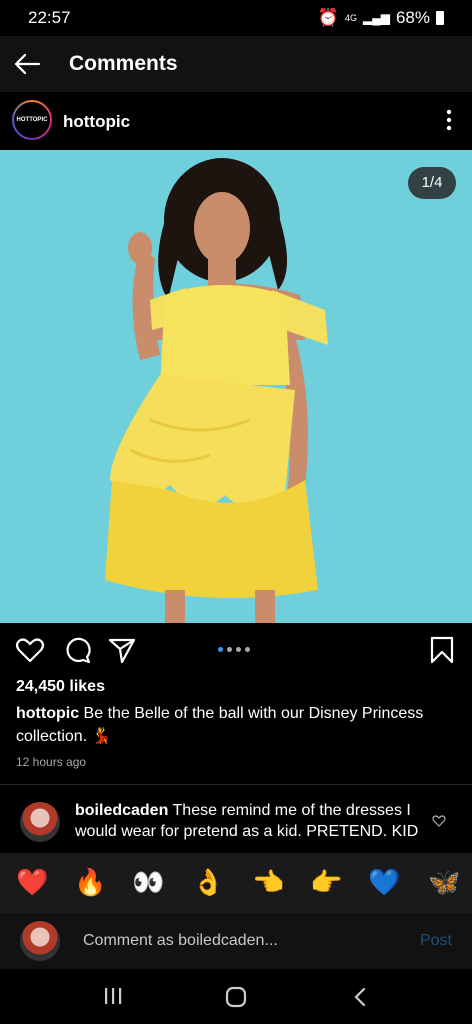  Describe the element at coordinates (236, 784) in the screenshot. I see `divider` at that location.